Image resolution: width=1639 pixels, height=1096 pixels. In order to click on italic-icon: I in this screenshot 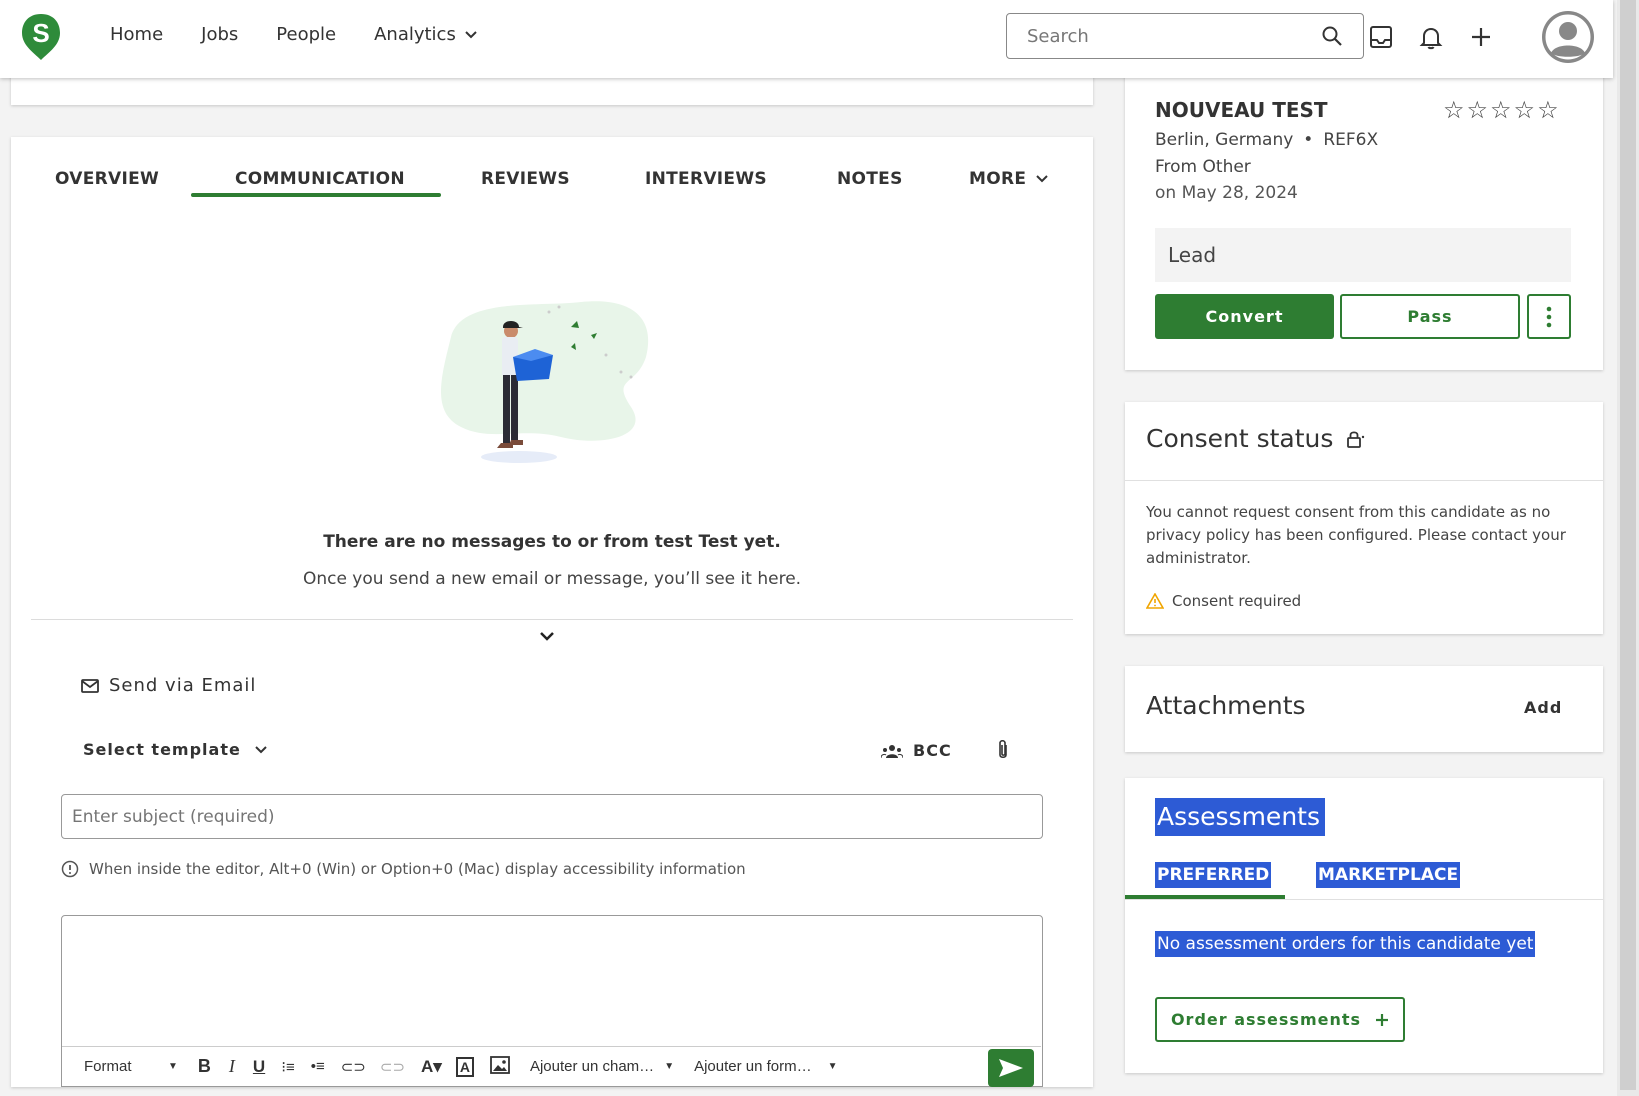, I will do `click(232, 1066)`.